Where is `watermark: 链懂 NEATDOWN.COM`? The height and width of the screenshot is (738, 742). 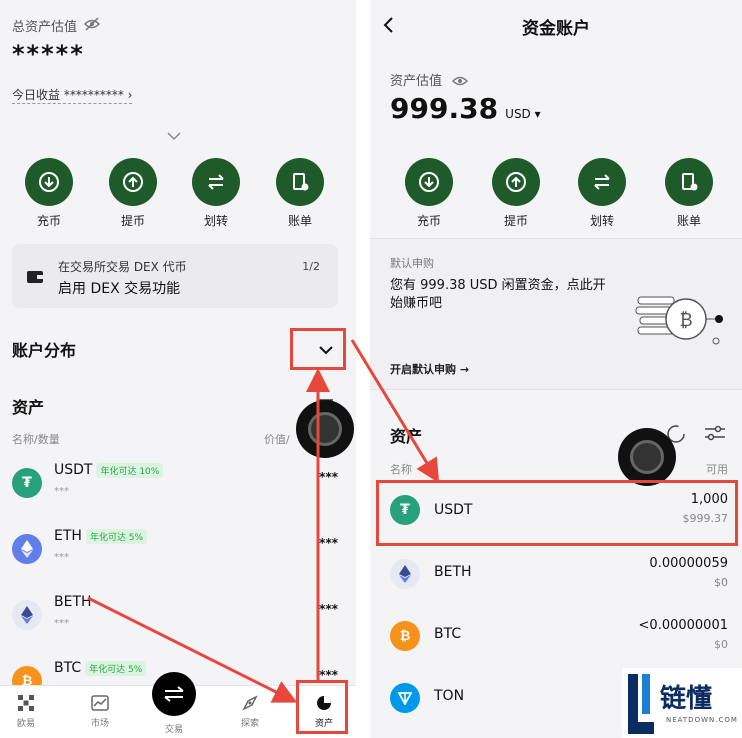 watermark: 链懂 NEATDOWN.COM is located at coordinates (682, 703).